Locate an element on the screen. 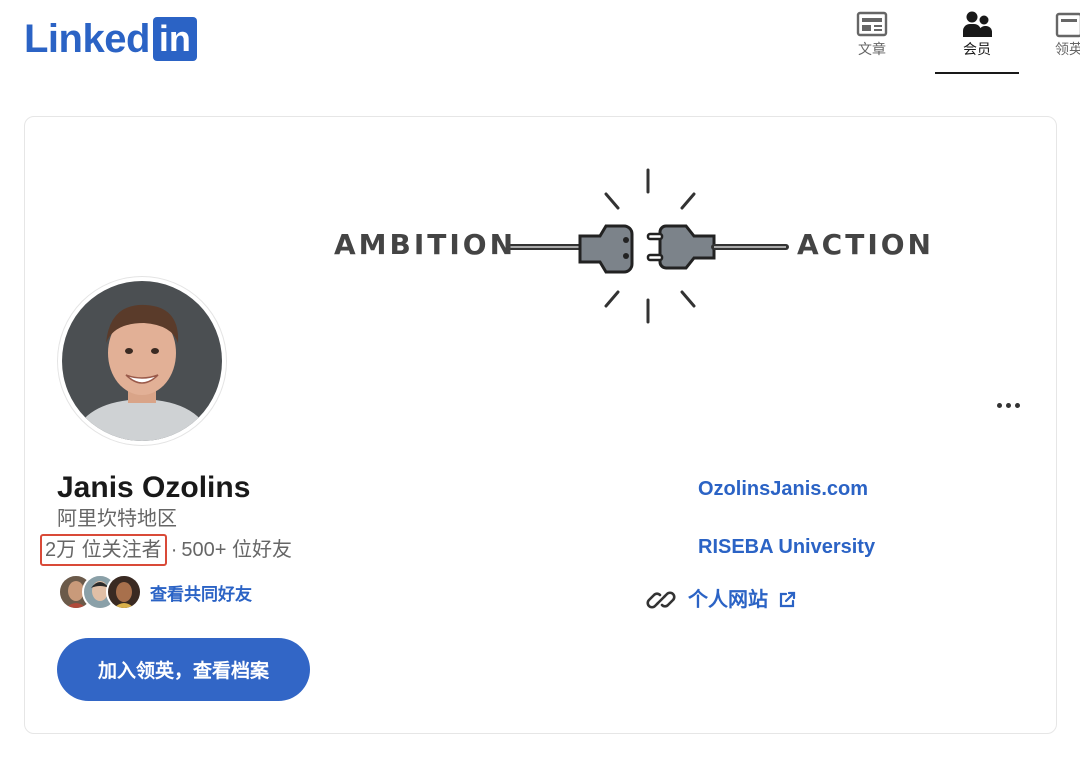  external-link-icon is located at coordinates (787, 599).